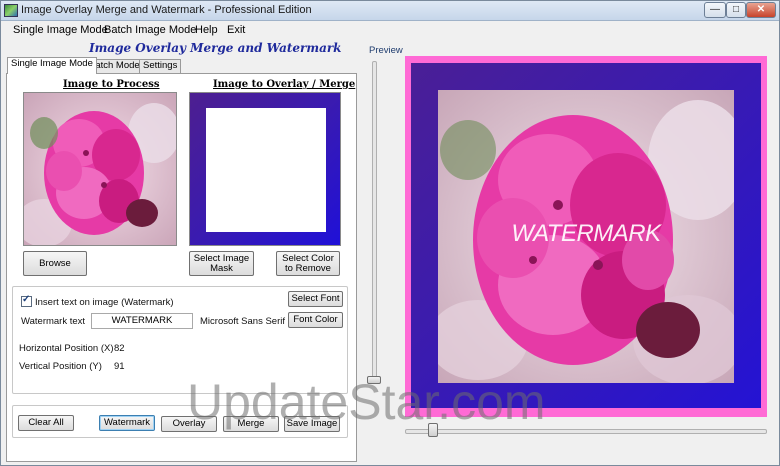 The height and width of the screenshot is (466, 780). What do you see at coordinates (119, 366) in the screenshot?
I see `vertical-position-value: 91` at bounding box center [119, 366].